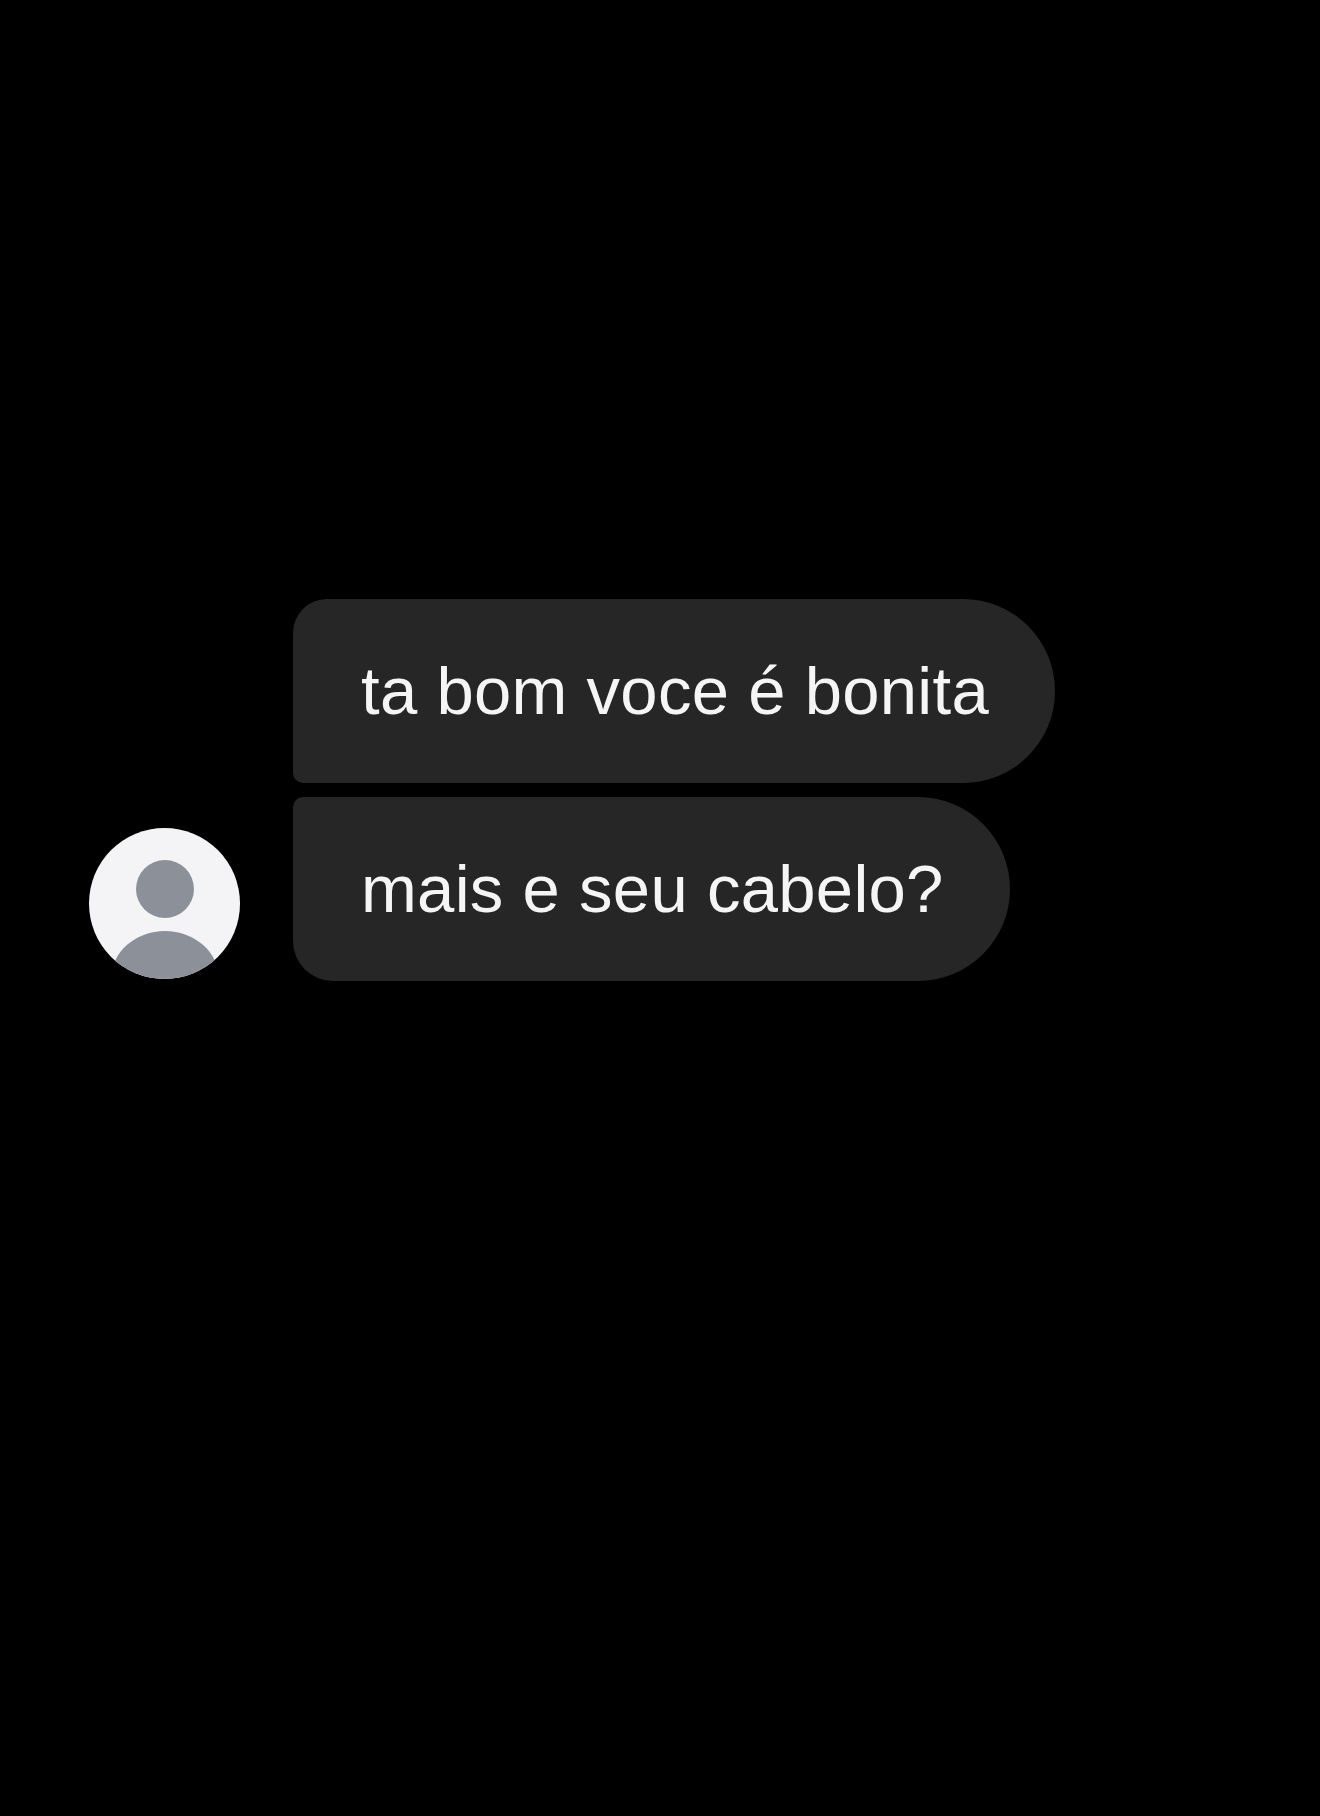 The height and width of the screenshot is (1816, 1320). I want to click on person-avatar-icon, so click(164, 903).